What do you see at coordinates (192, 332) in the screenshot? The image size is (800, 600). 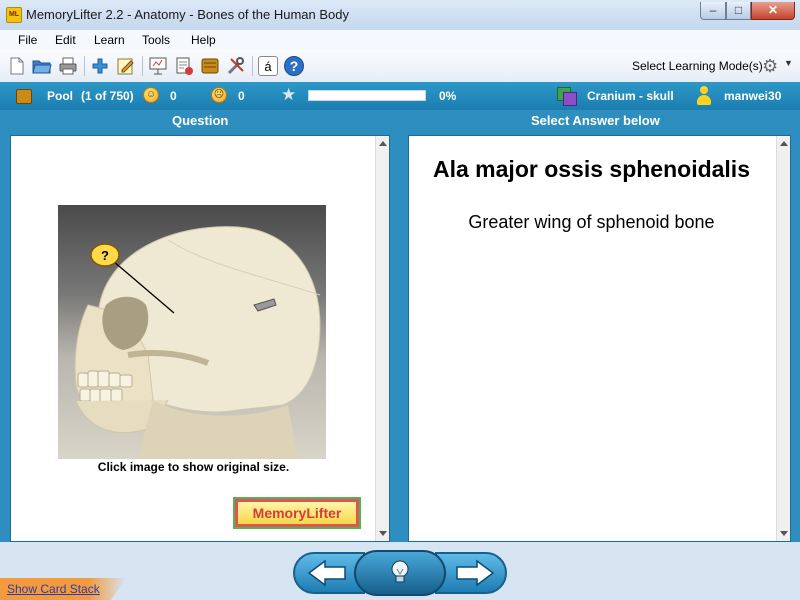 I see `question-image: ?` at bounding box center [192, 332].